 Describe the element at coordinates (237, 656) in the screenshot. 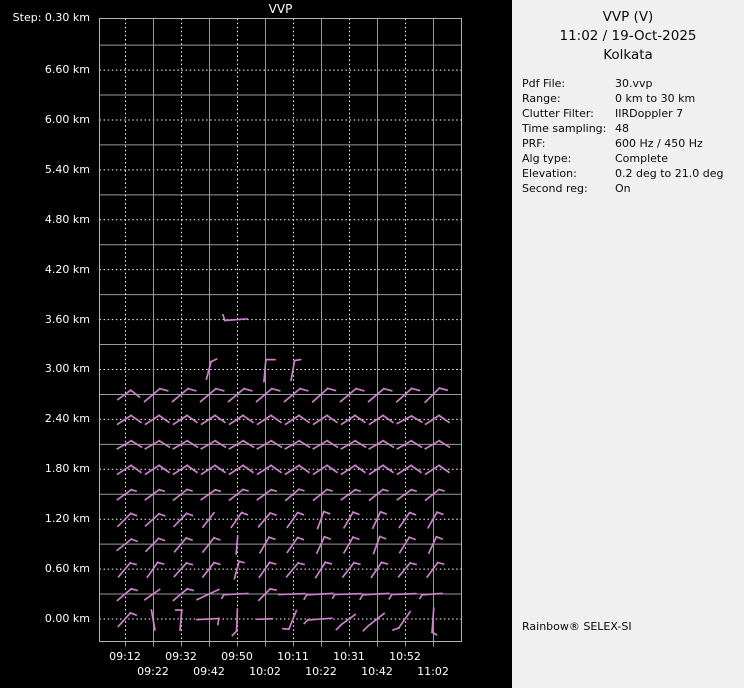

I see `x-axis-label: 09:50` at that location.